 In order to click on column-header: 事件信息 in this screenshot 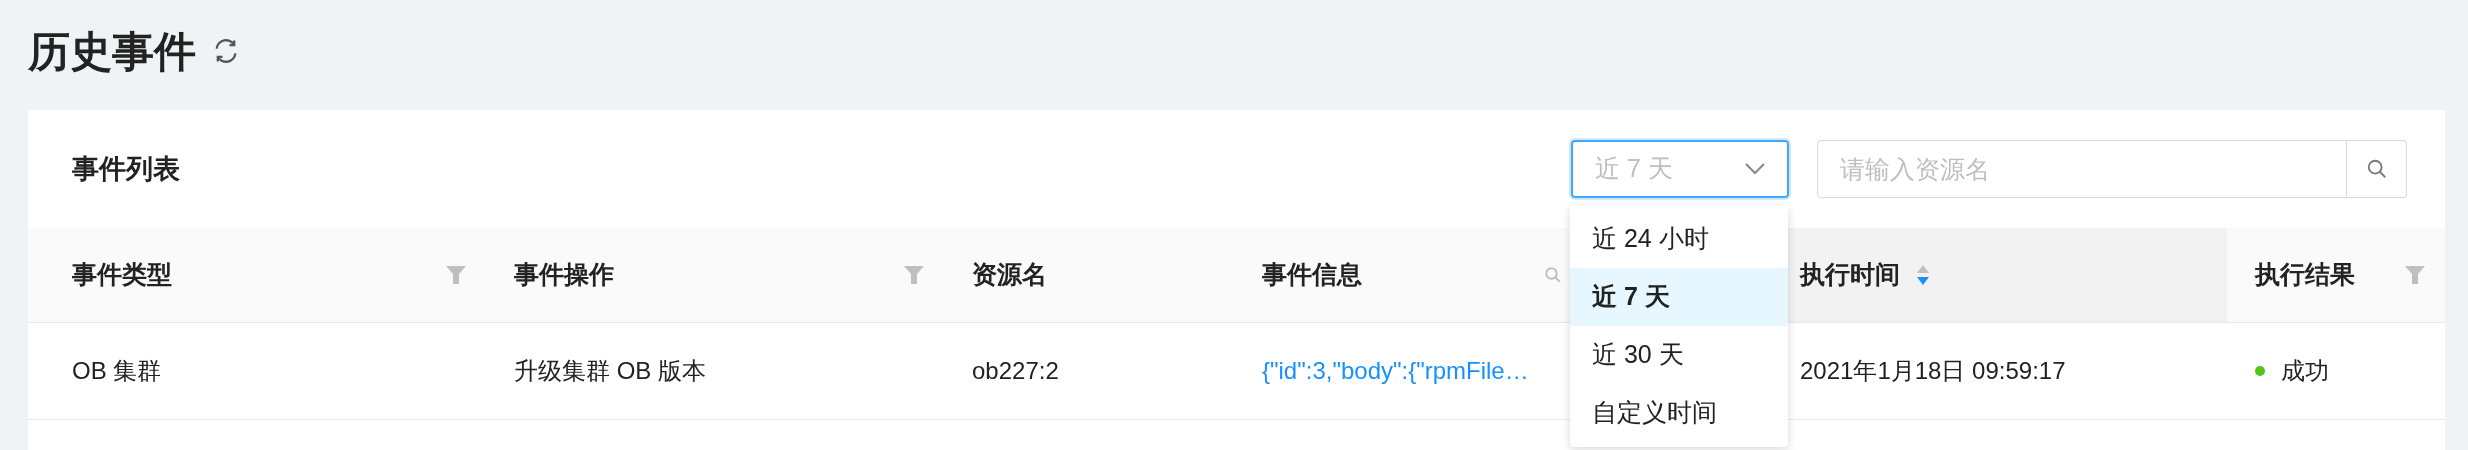, I will do `click(1312, 275)`.